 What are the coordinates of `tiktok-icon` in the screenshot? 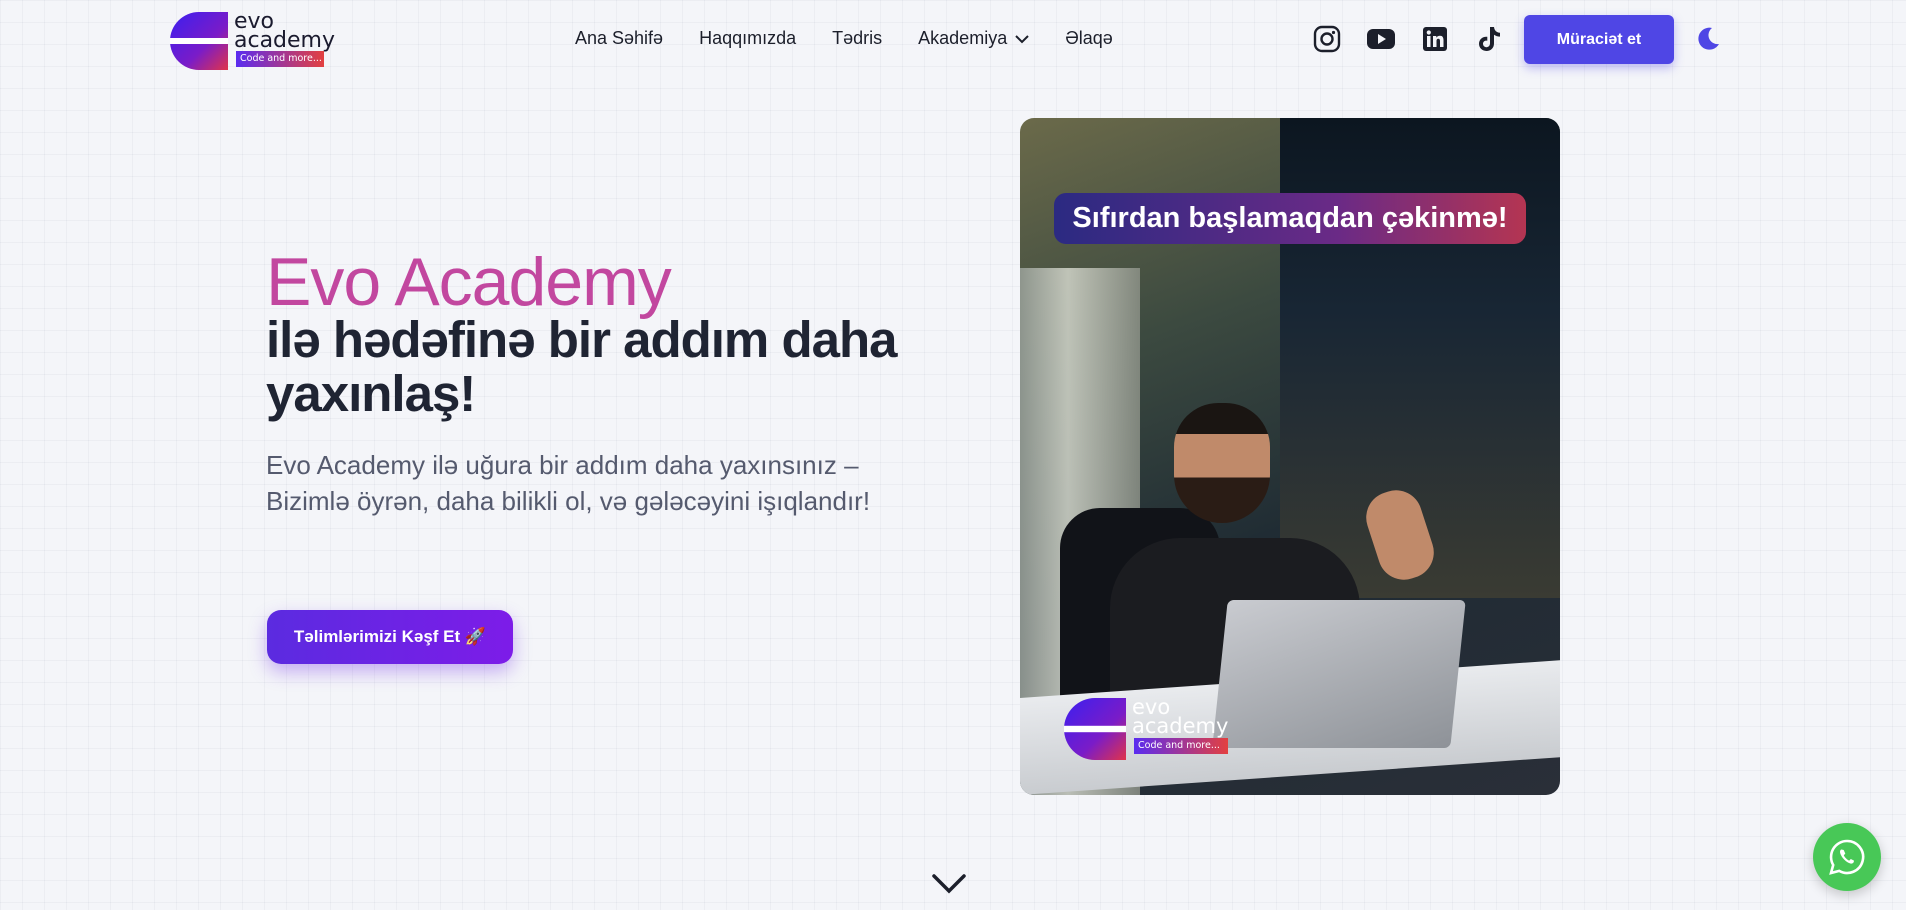 It's located at (1489, 39).